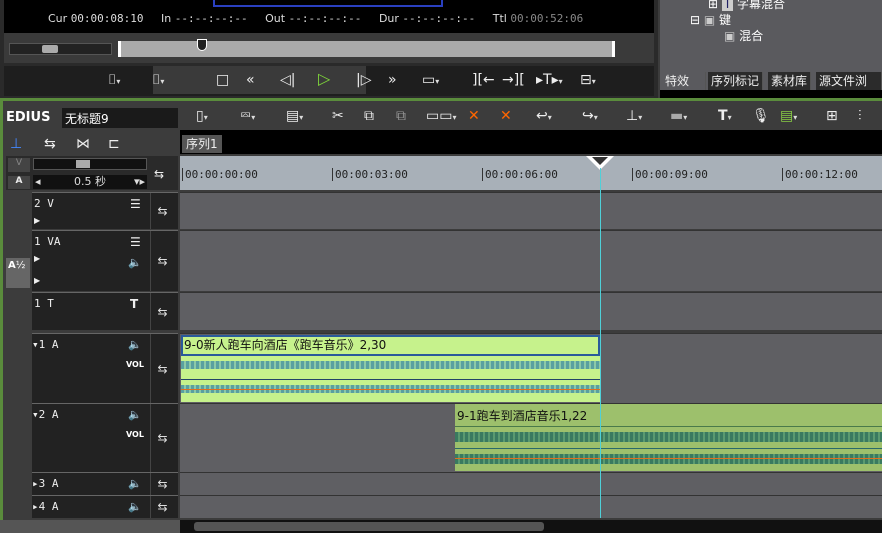 The width and height of the screenshot is (882, 533). Describe the element at coordinates (202, 144) in the screenshot. I see `tab-sequence: 序列1` at that location.